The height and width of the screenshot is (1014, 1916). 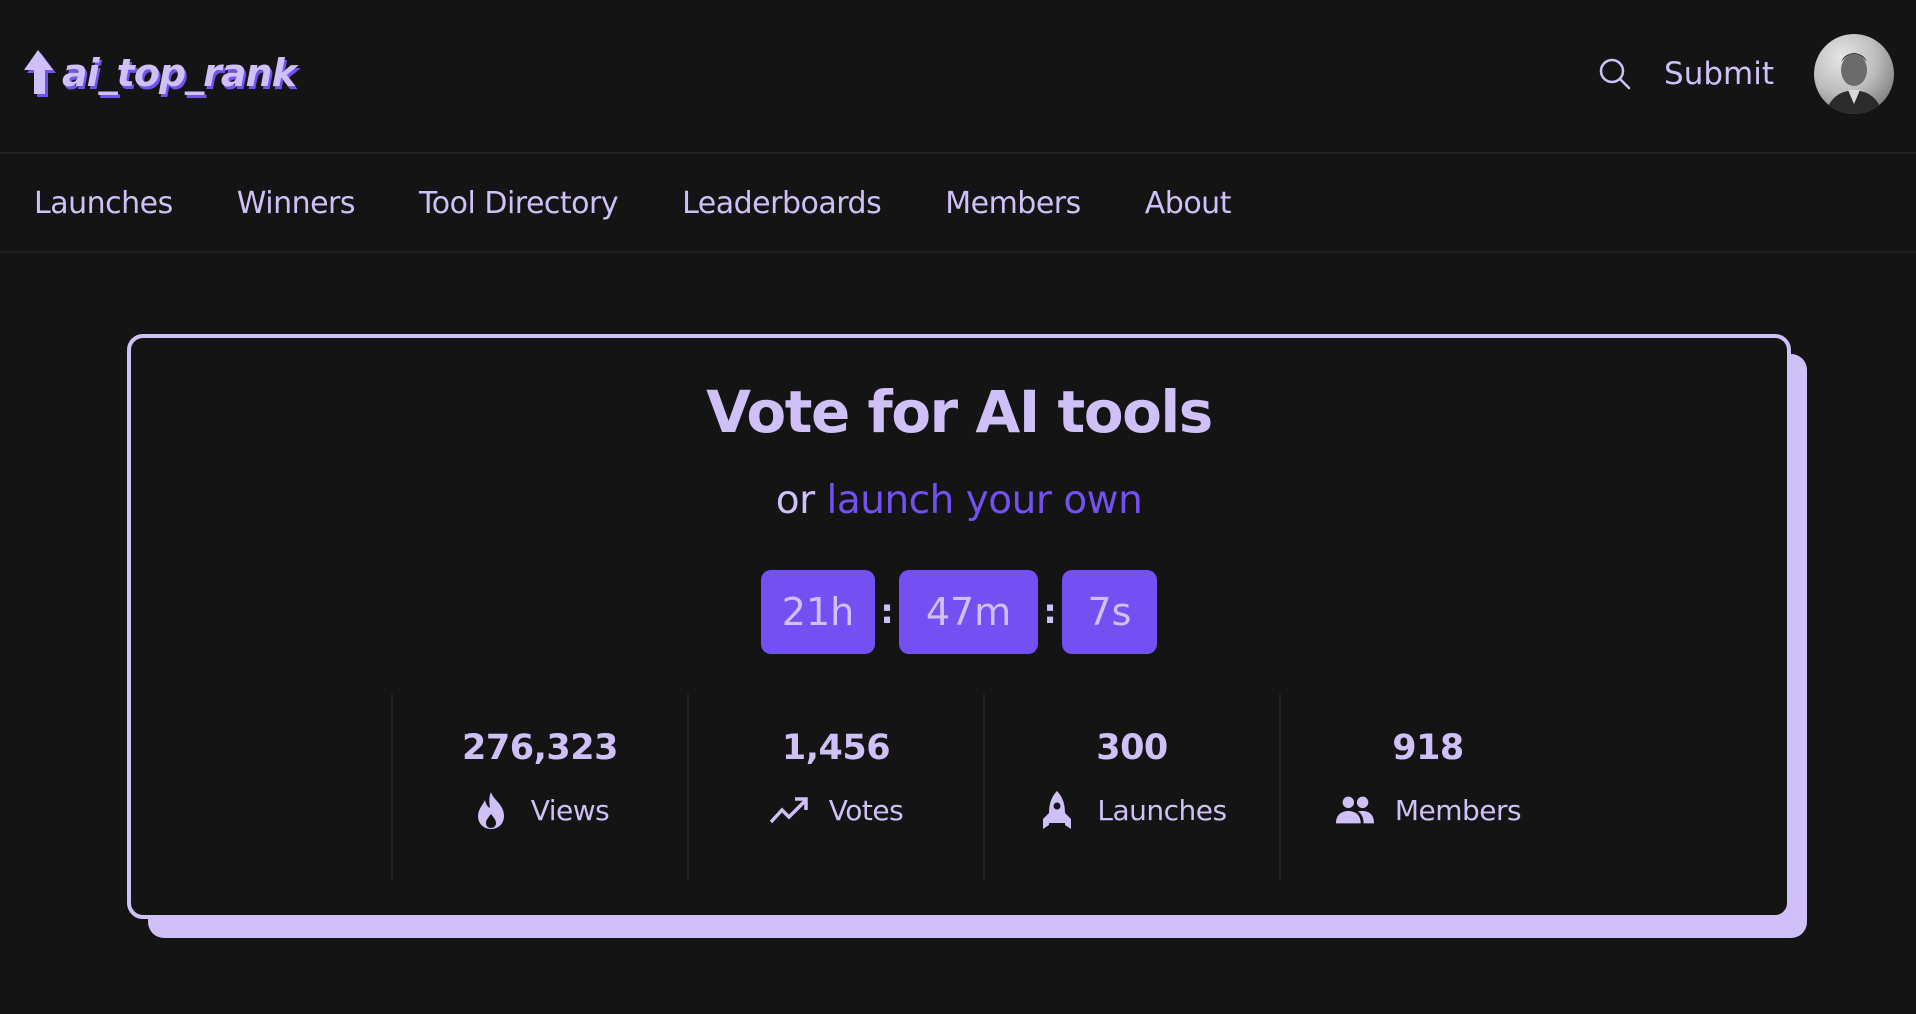 I want to click on countdown-timer: 21h : 47m : 7s, so click(x=959, y=612).